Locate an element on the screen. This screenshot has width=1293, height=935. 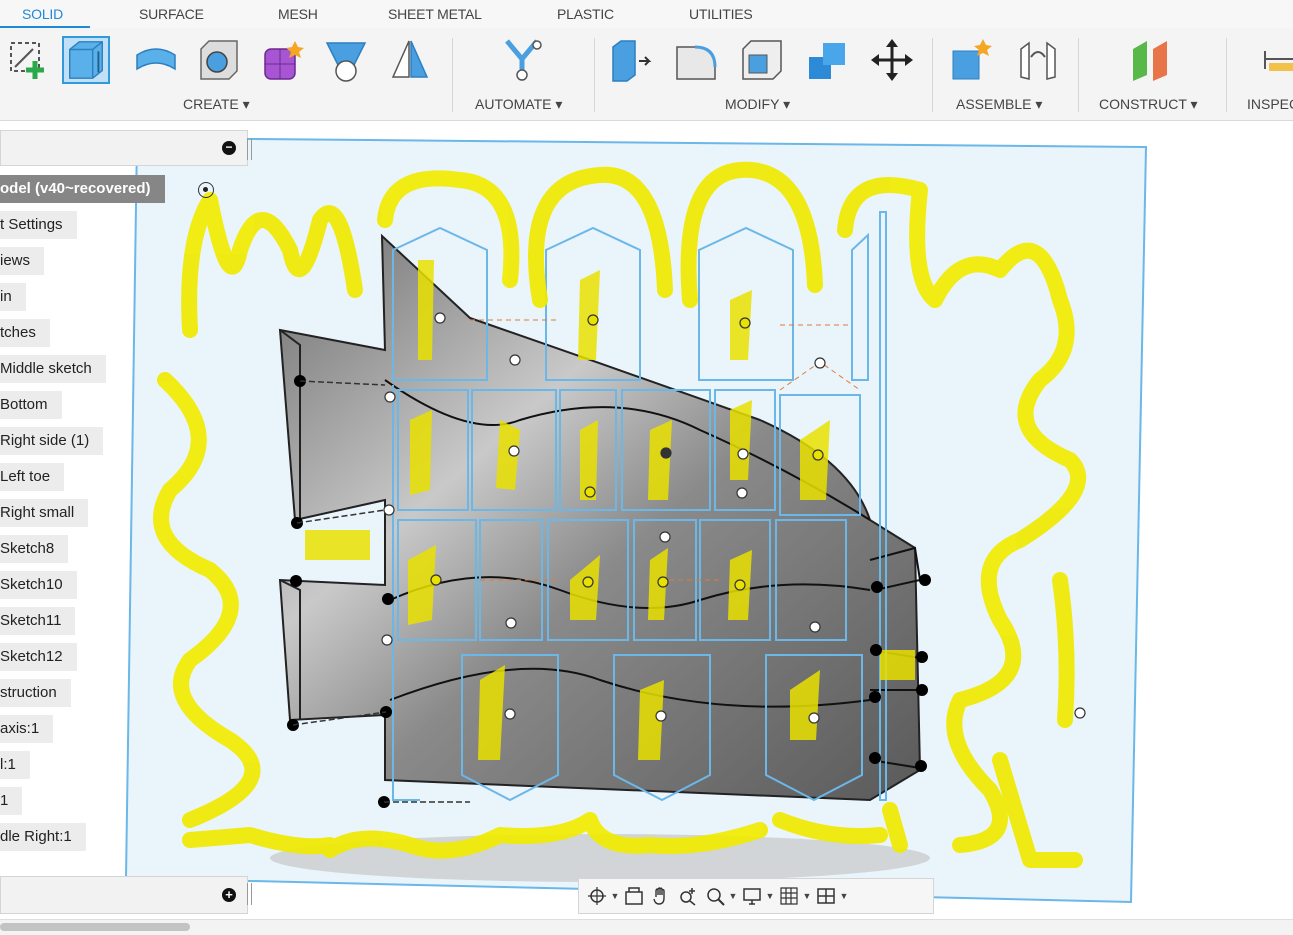
new-component-button is located at coordinates (972, 60).